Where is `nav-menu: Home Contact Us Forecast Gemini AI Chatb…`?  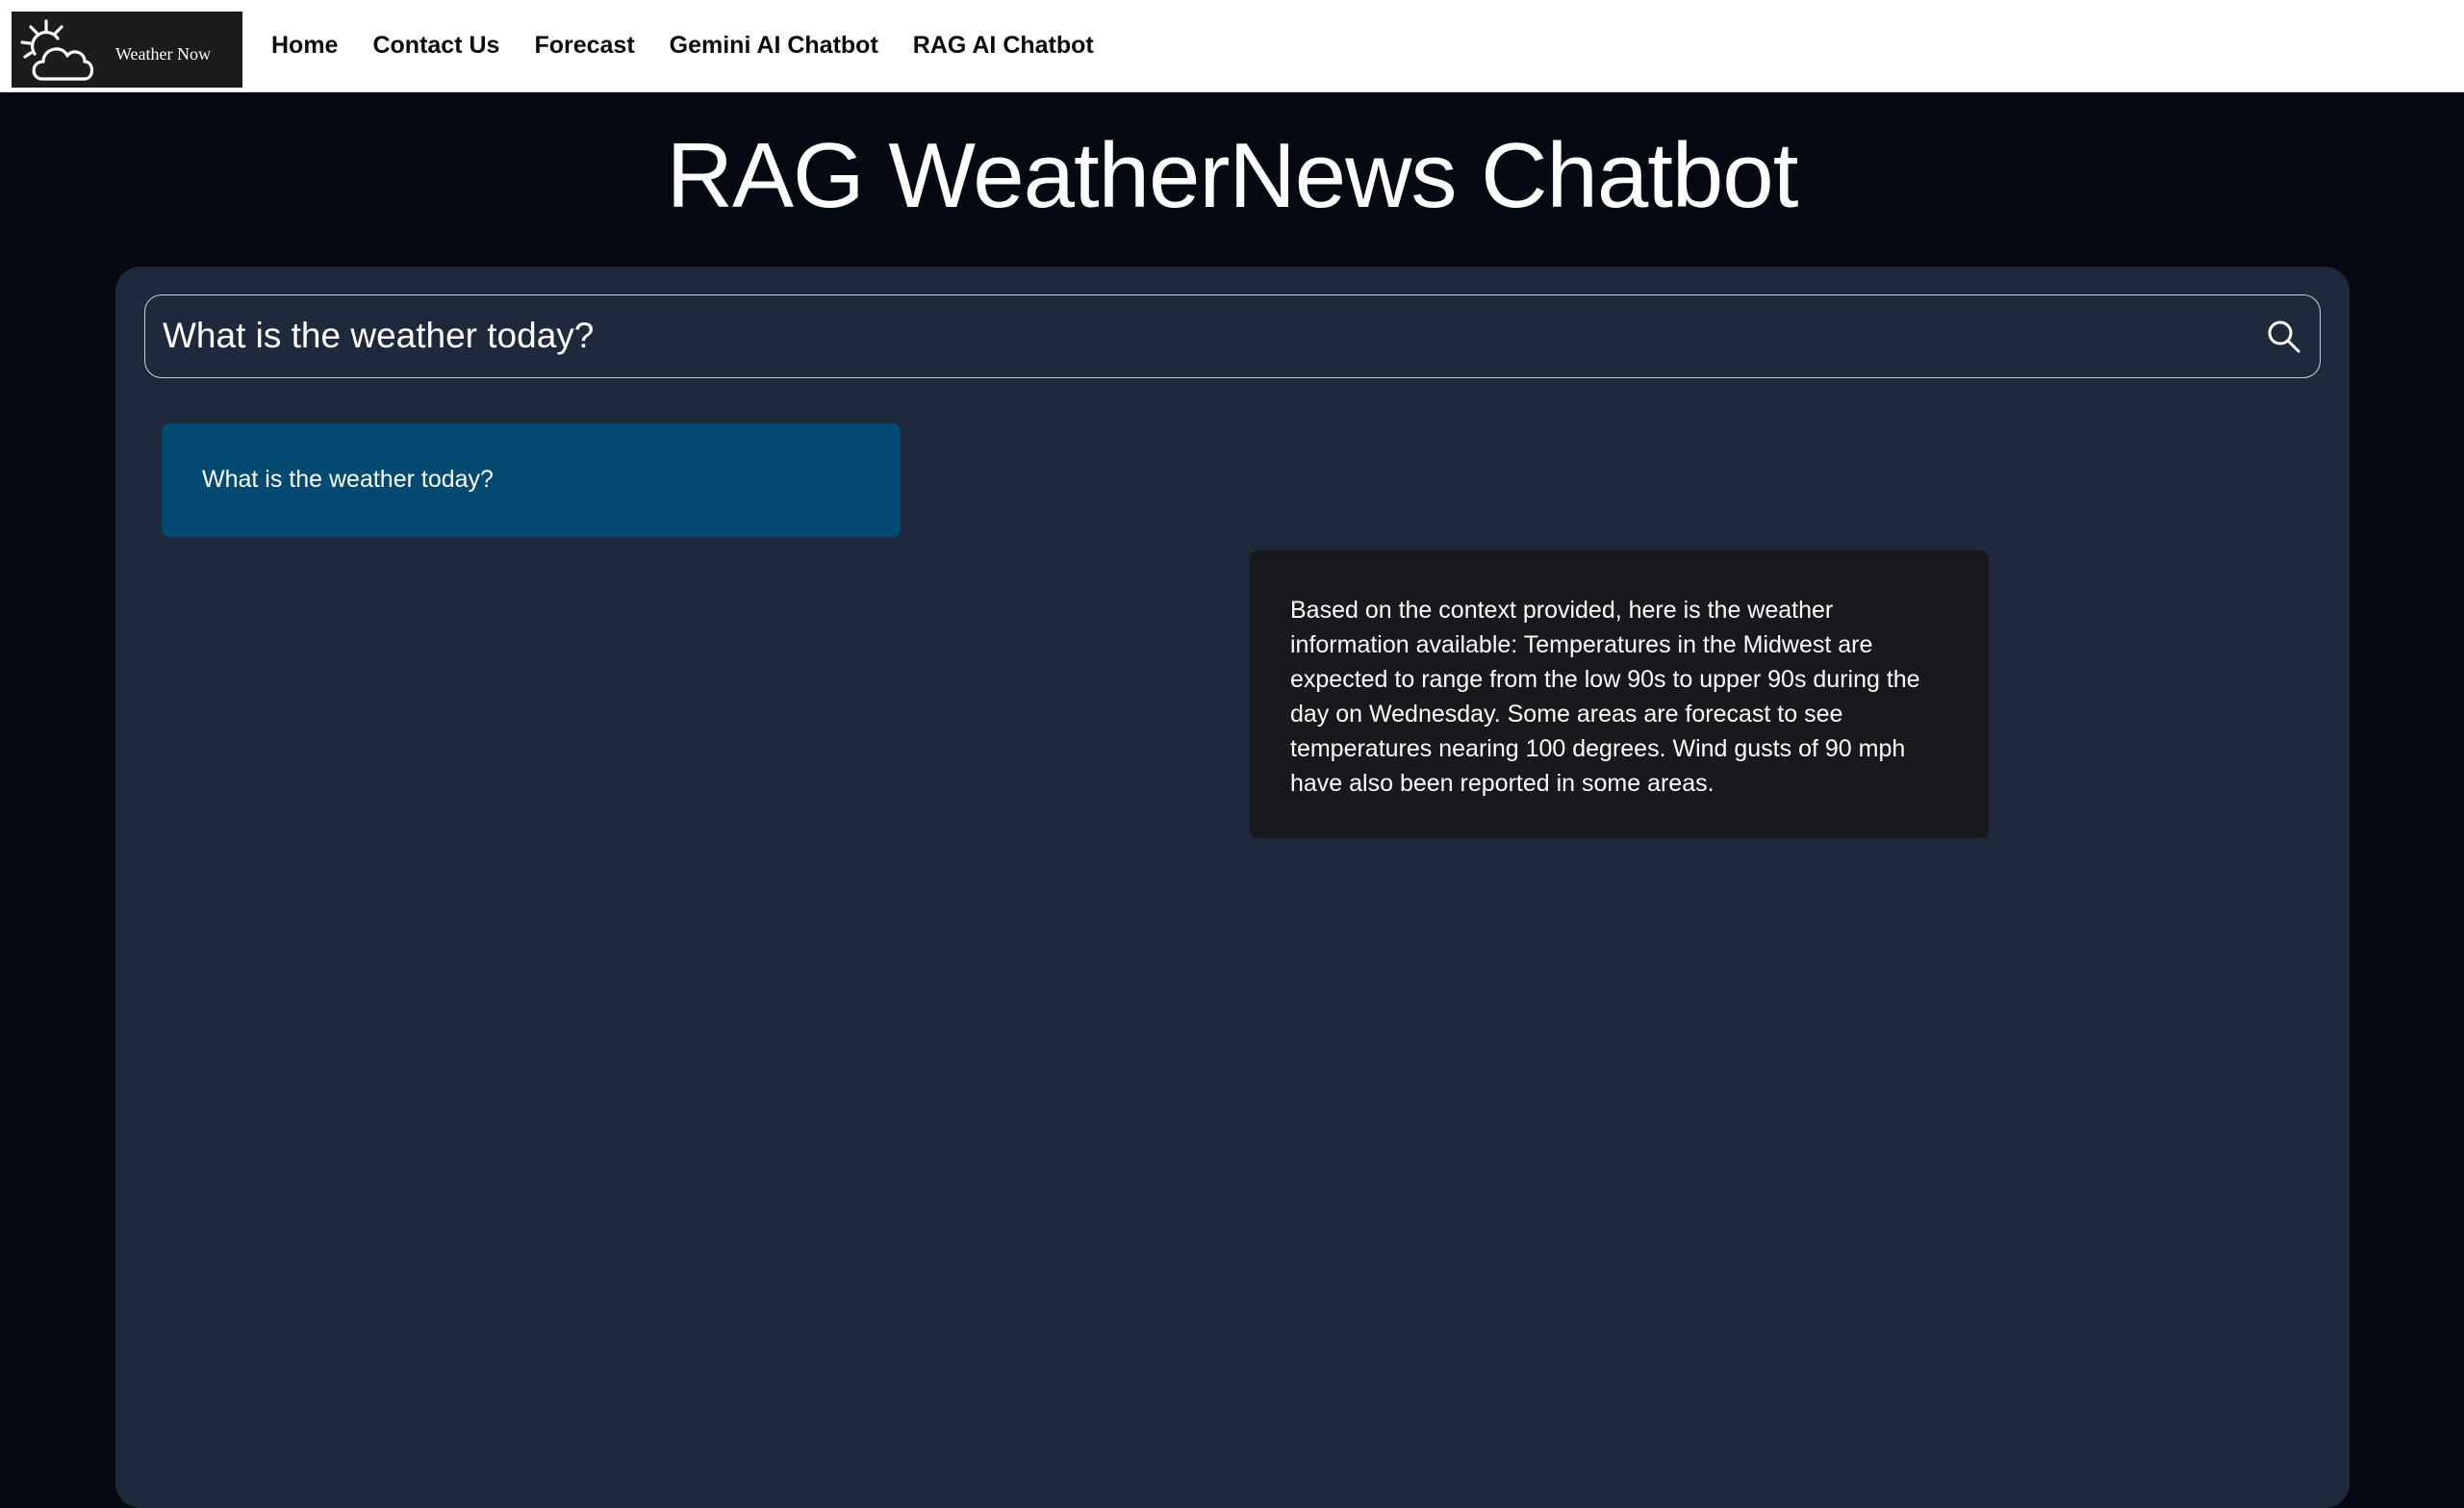 nav-menu: Home Contact Us Forecast Gemini AI Chatb… is located at coordinates (700, 45).